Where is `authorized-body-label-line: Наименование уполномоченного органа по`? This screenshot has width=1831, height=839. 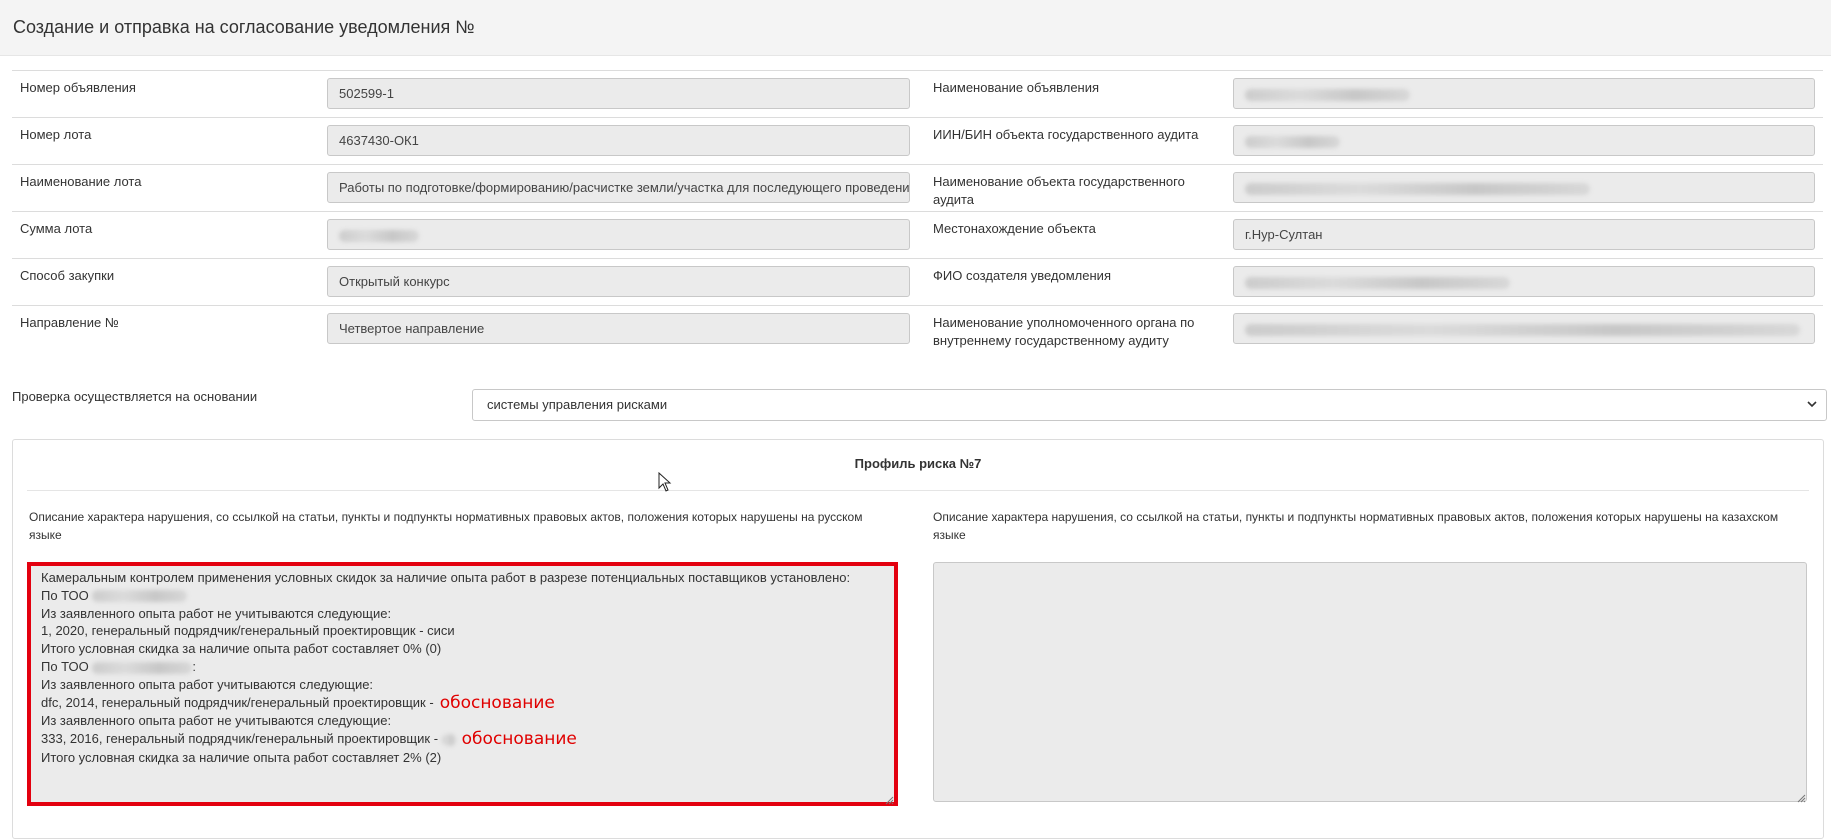
authorized-body-label-line: Наименование уполномоченного органа по is located at coordinates (1064, 322).